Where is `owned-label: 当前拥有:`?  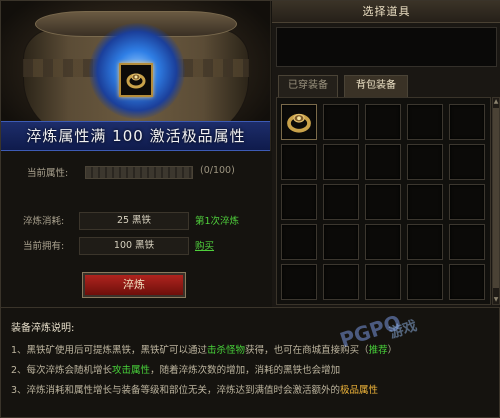 owned-label: 当前拥有: is located at coordinates (44, 246).